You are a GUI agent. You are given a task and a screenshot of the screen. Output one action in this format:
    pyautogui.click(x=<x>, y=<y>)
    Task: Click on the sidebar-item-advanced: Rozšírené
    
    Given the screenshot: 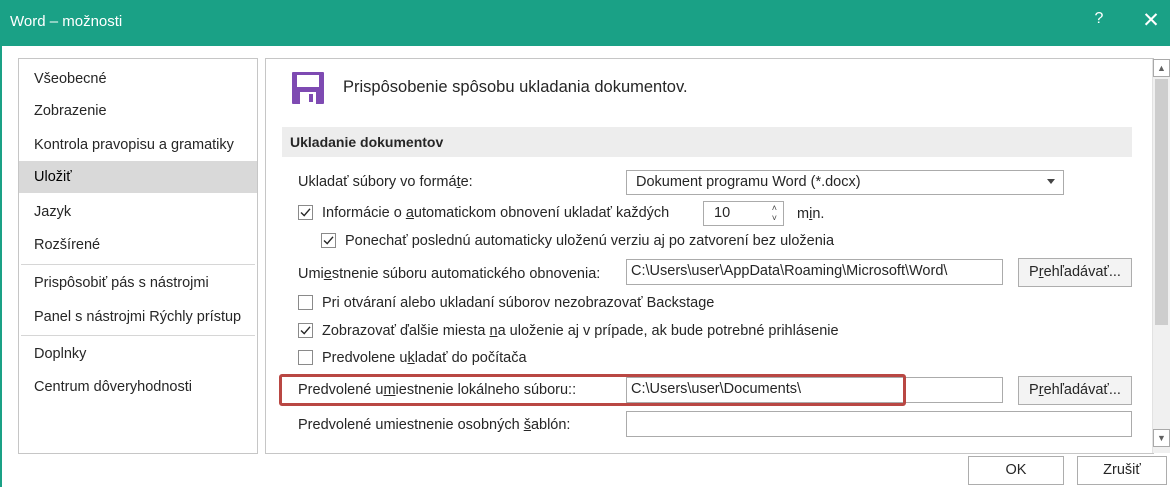 What is the action you would take?
    pyautogui.click(x=138, y=245)
    